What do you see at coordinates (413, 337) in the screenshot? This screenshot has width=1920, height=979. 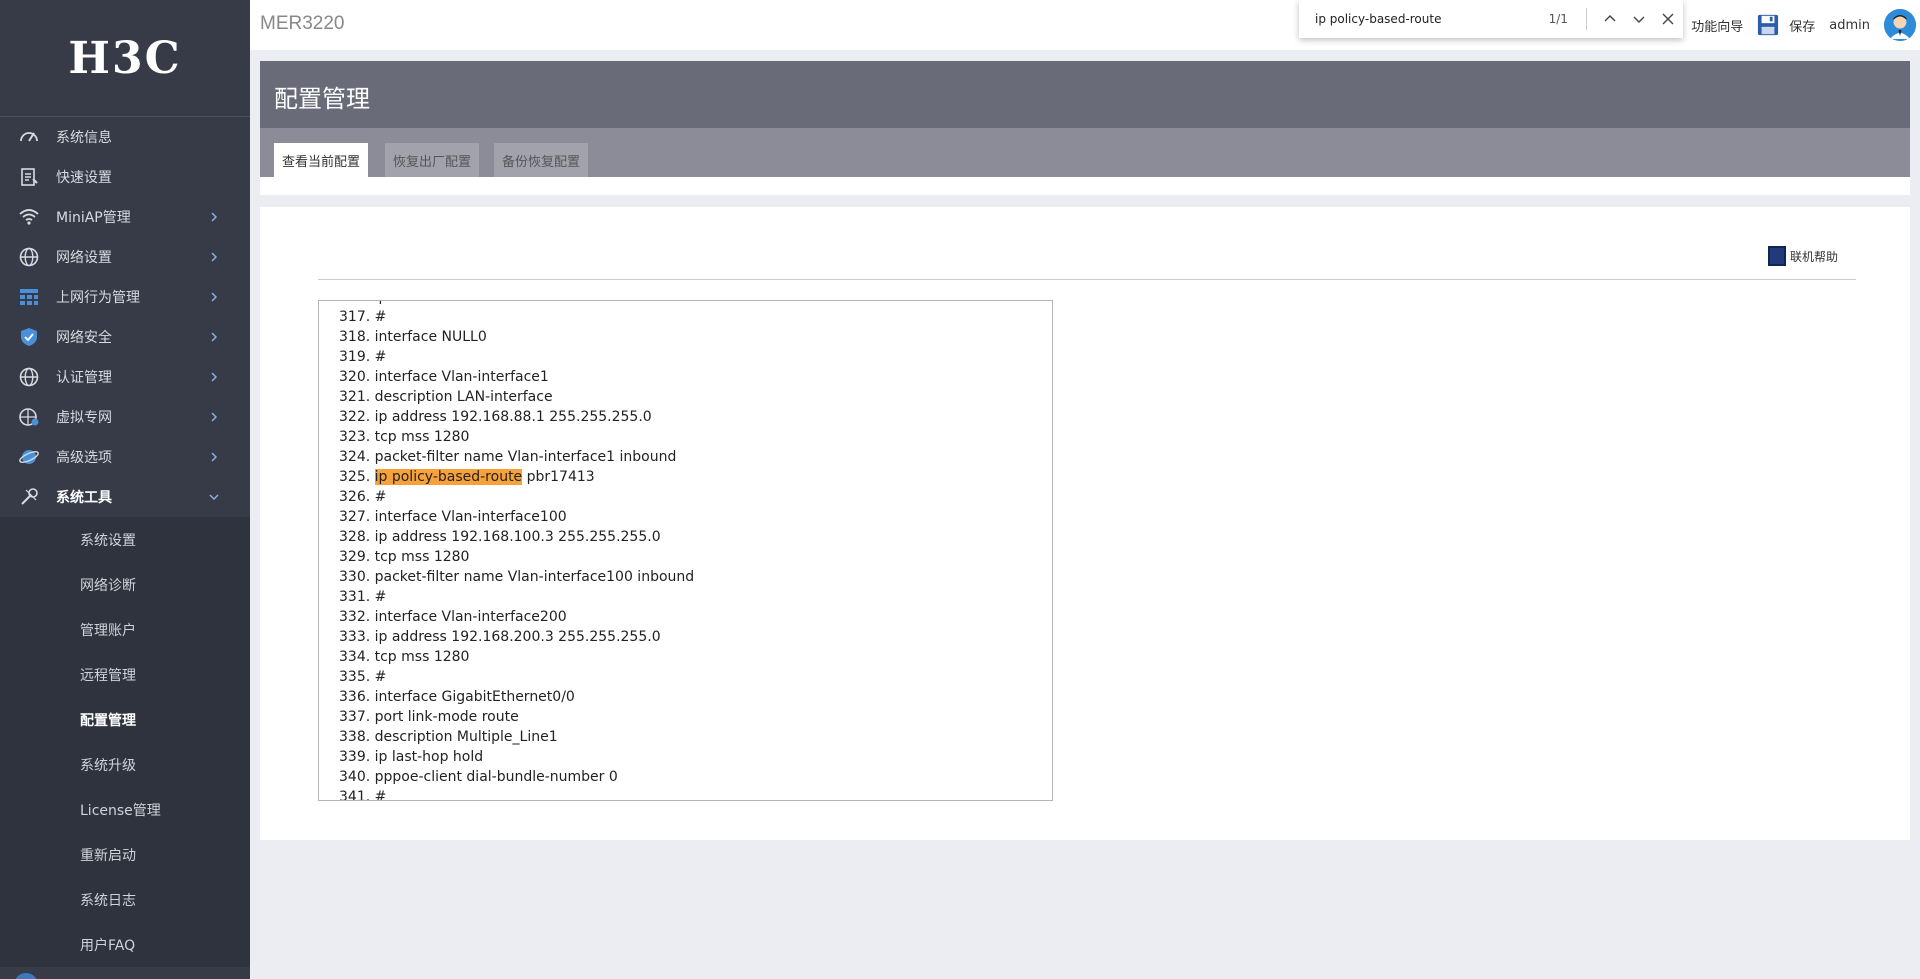 I see `config-line: 318. interface NULL0` at bounding box center [413, 337].